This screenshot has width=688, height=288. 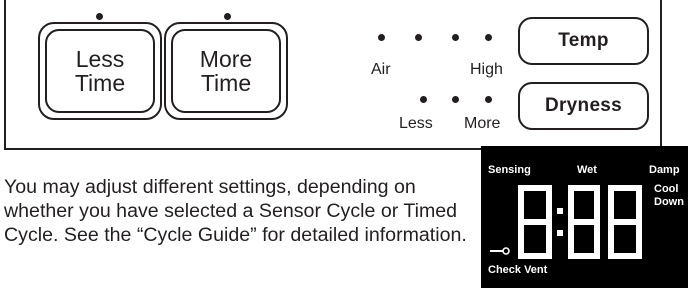 What do you see at coordinates (669, 202) in the screenshot?
I see `down-indicator: Down` at bounding box center [669, 202].